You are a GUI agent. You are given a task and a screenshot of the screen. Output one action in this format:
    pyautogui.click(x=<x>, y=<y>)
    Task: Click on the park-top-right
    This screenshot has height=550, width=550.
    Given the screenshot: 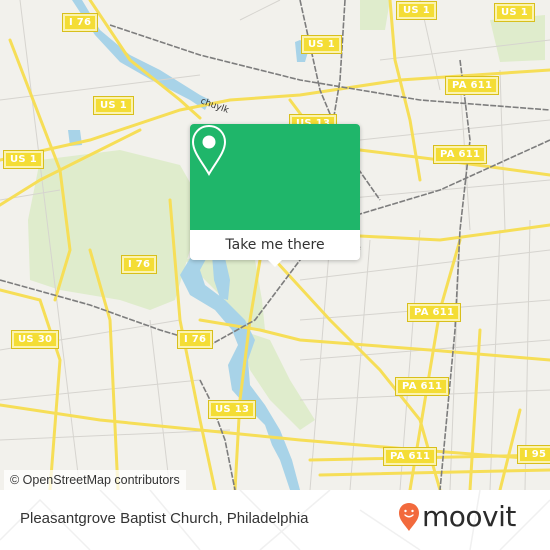 What is the action you would take?
    pyautogui.click(x=517, y=38)
    